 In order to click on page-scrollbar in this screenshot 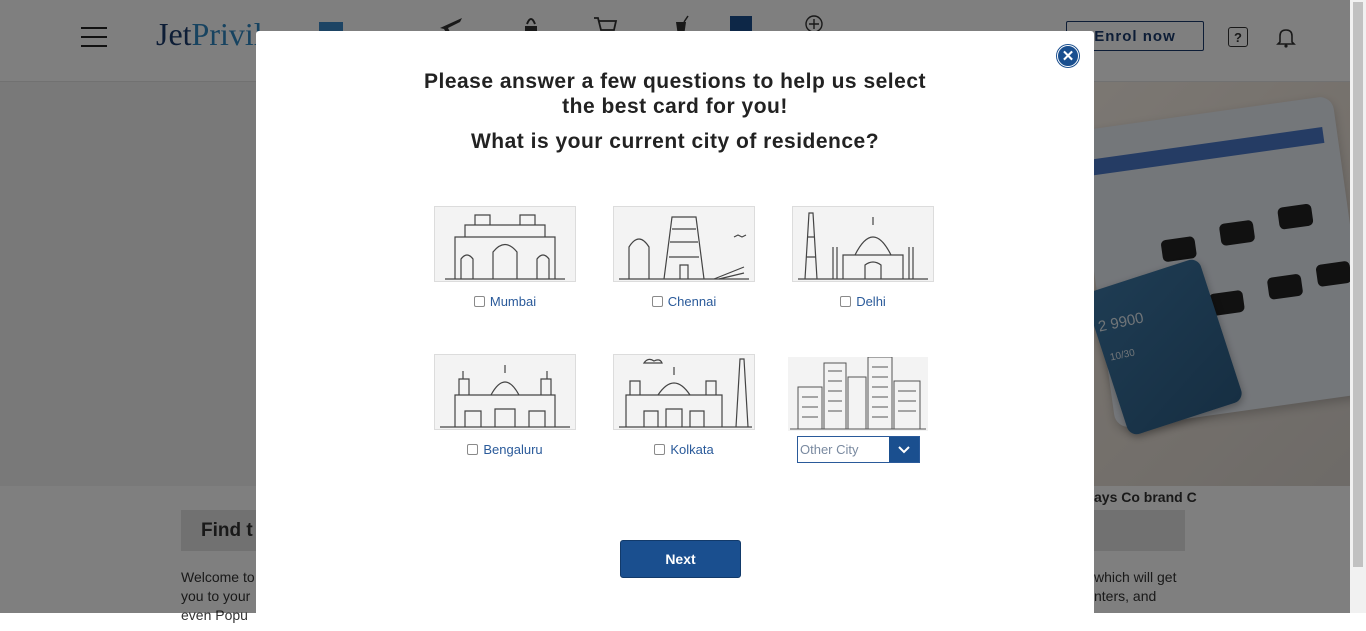, I will do `click(1358, 306)`.